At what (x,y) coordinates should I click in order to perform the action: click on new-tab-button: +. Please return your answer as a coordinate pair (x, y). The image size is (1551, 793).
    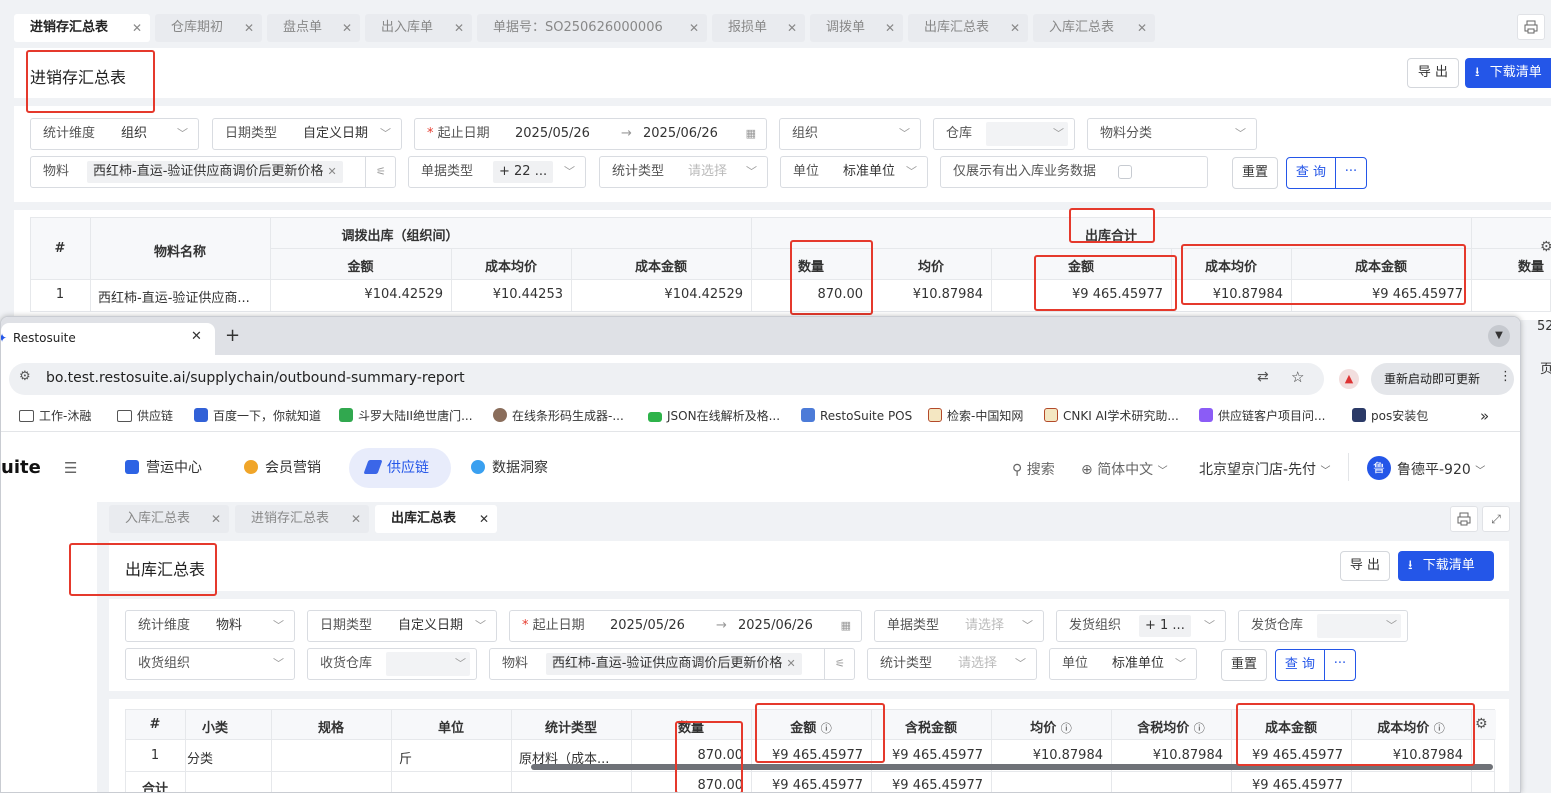
    Looking at the image, I should click on (232, 335).